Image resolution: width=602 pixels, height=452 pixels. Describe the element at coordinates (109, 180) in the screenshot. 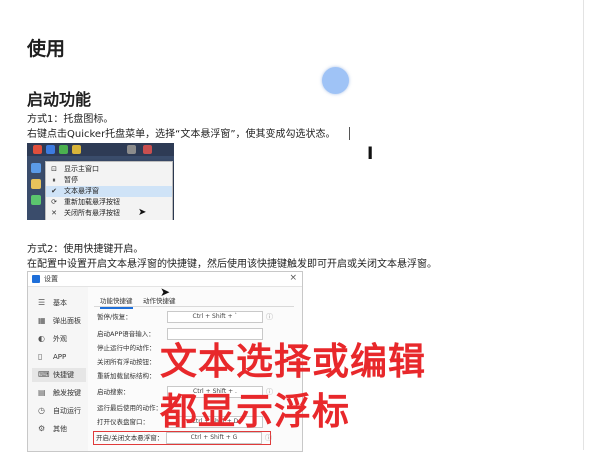

I see `menu-item-pause: ⏸ 暂停` at that location.